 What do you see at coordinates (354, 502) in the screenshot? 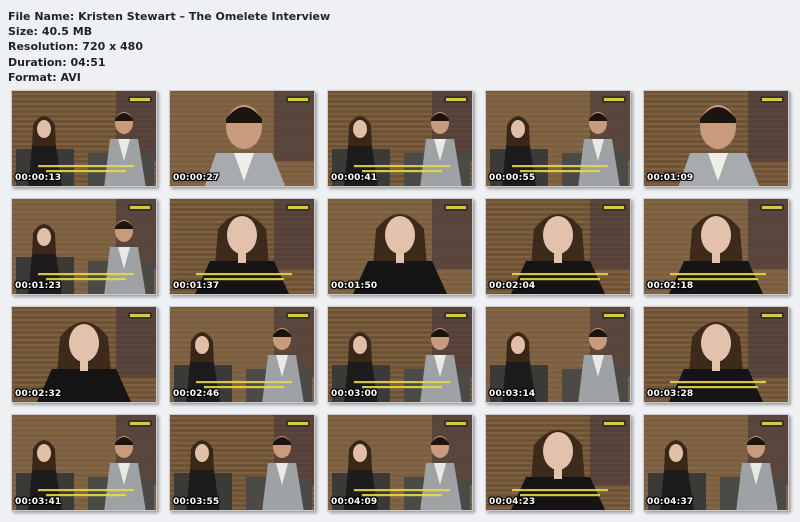
I see `thumbnail-timestamp: 00:04:09` at bounding box center [354, 502].